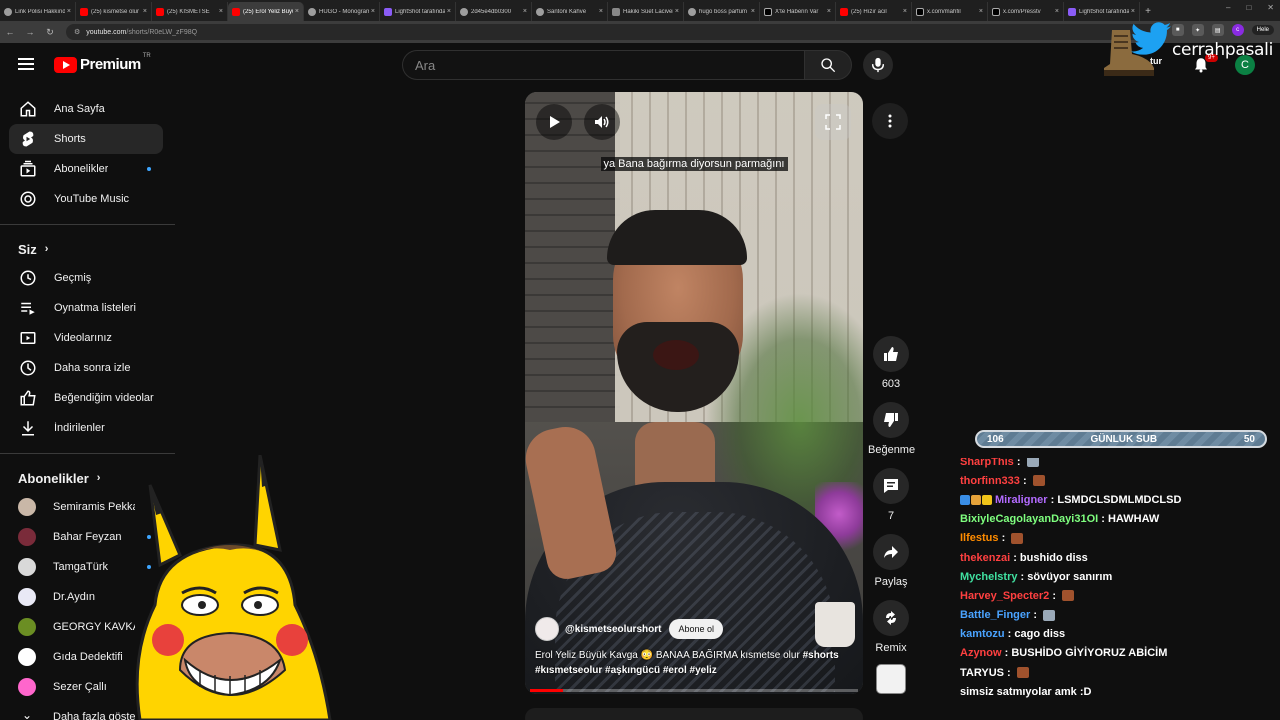  What do you see at coordinates (833, 122) in the screenshot?
I see `fullscreen-button` at bounding box center [833, 122].